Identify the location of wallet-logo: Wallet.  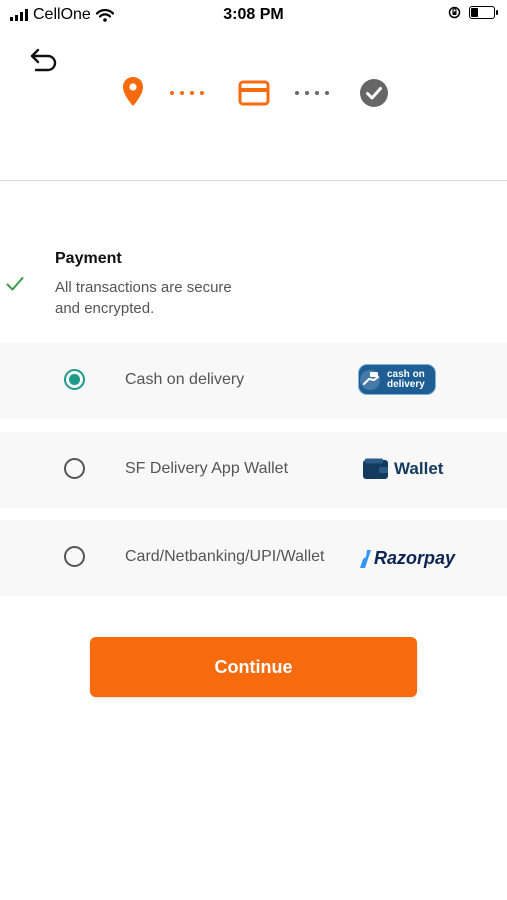
(402, 469).